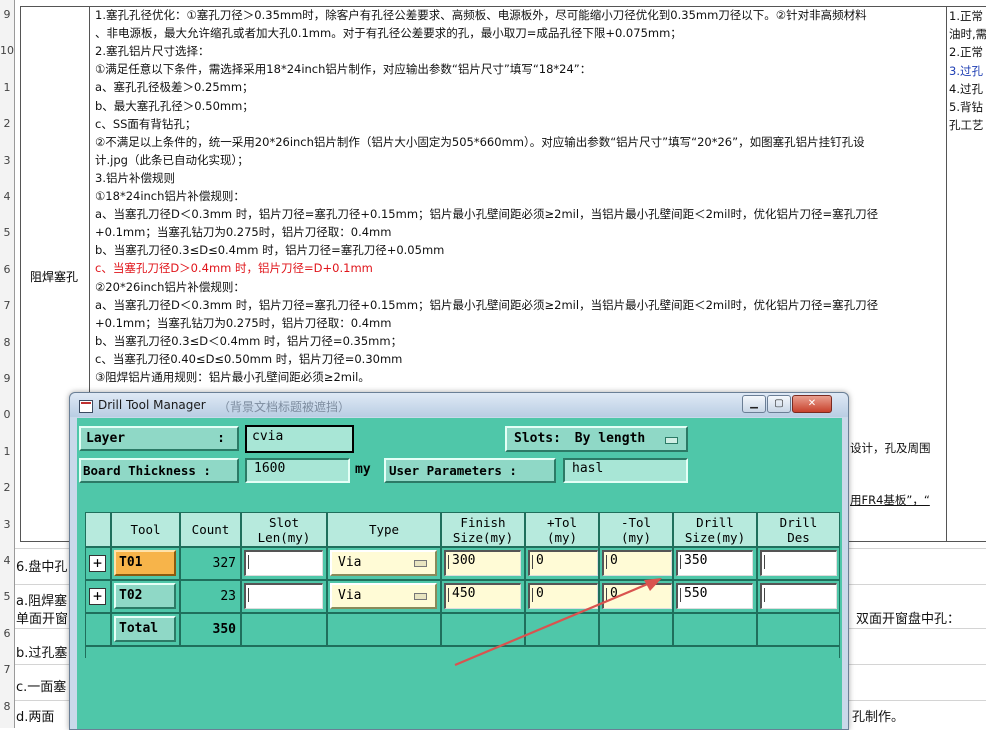 The width and height of the screenshot is (986, 730). I want to click on arrow-line, so click(552, 624).